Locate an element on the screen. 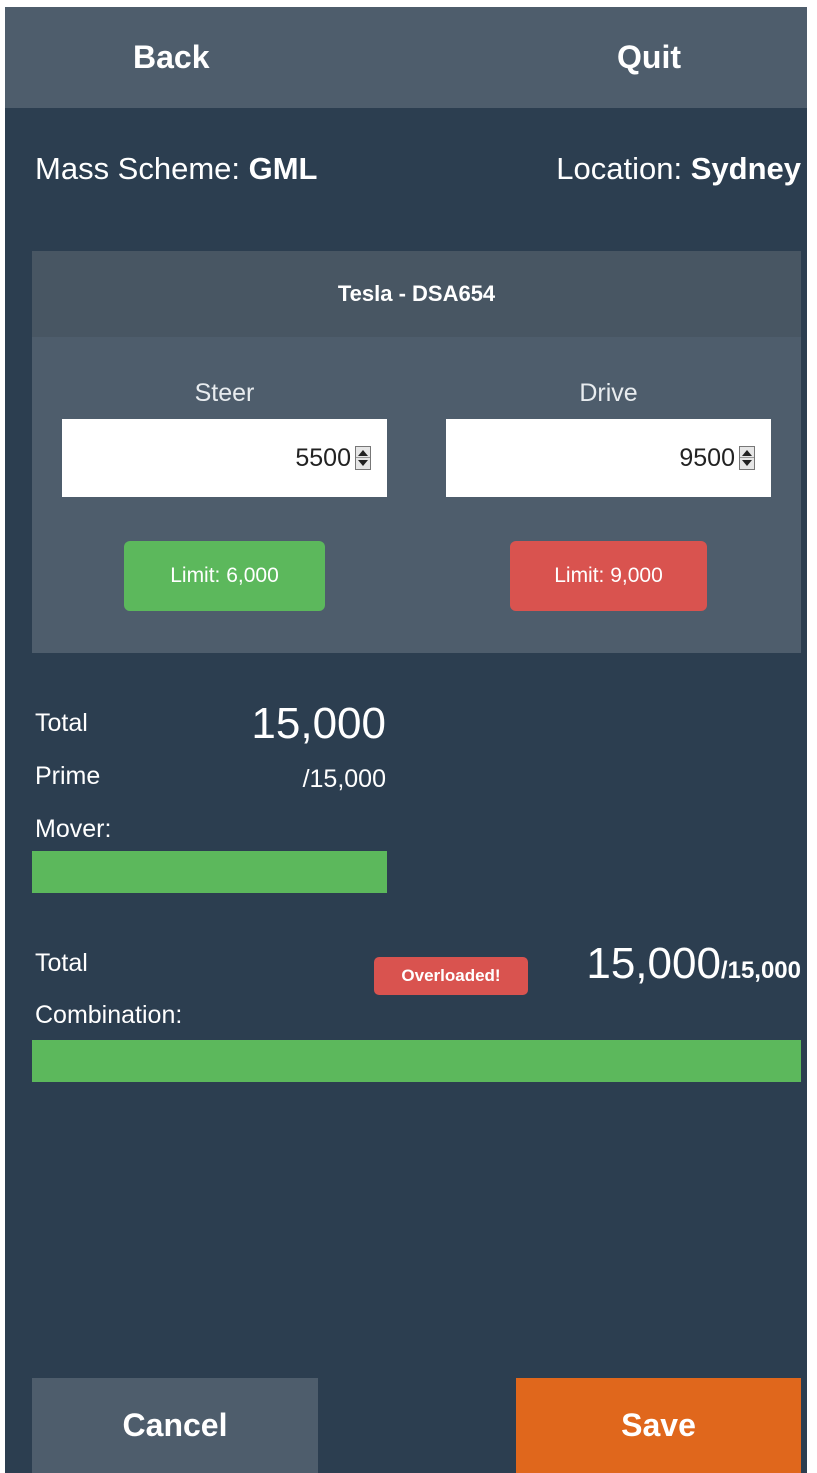 The image size is (817, 1473). location-value: Sydney is located at coordinates (745, 168).